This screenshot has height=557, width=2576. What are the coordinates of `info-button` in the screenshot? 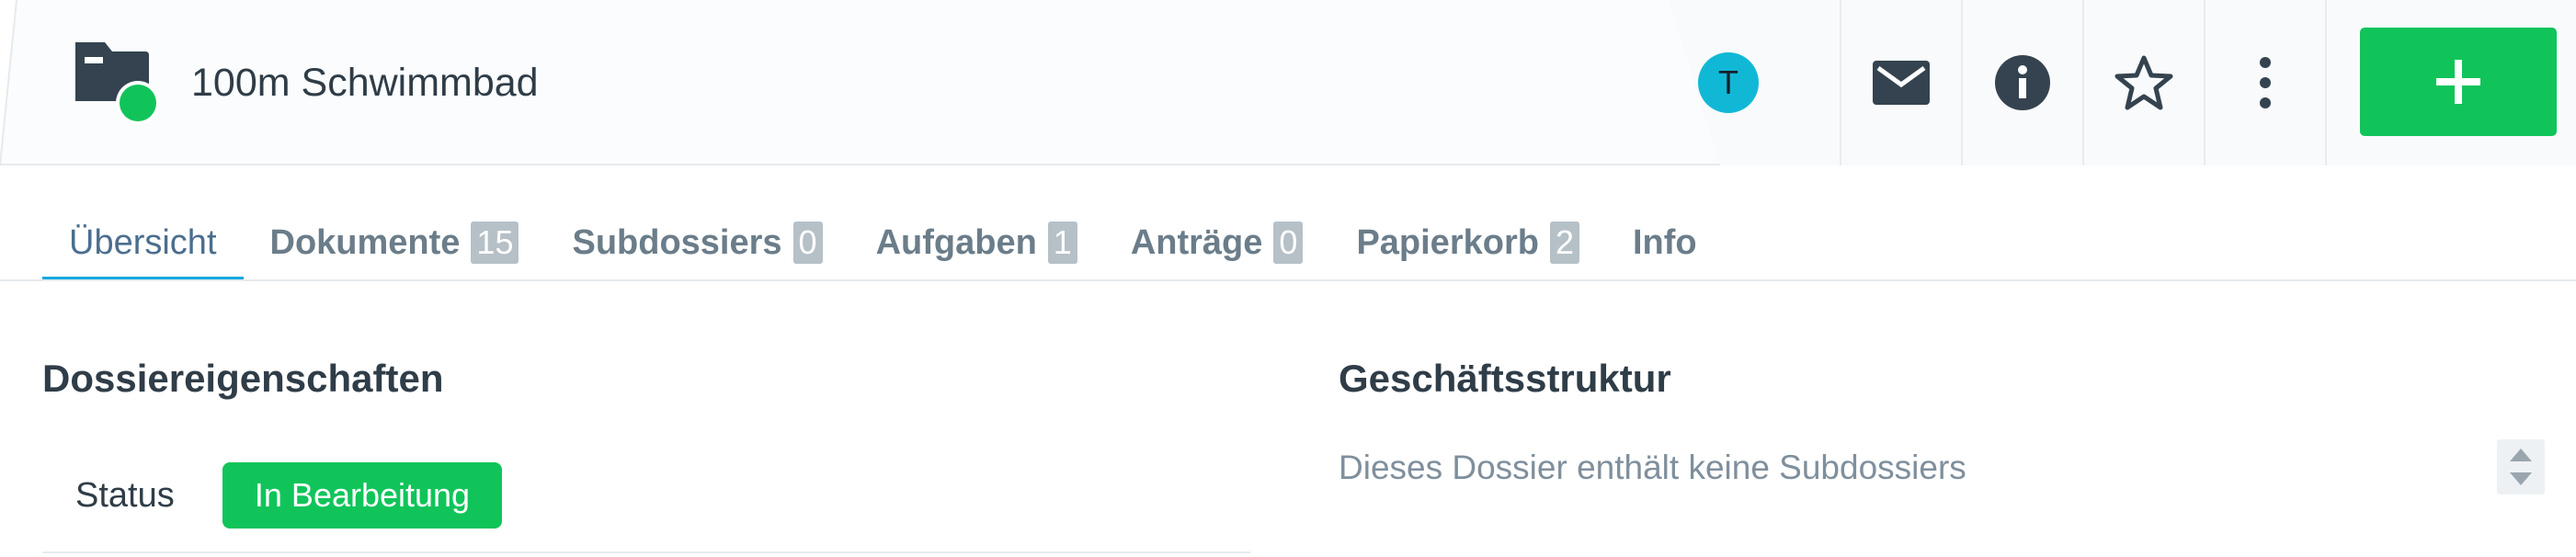 It's located at (2021, 82).